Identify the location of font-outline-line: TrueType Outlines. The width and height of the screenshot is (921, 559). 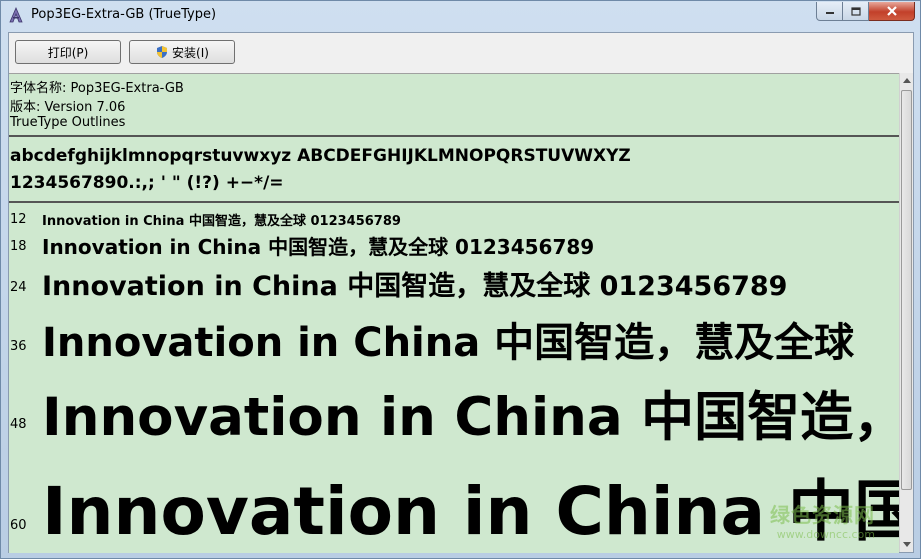
(68, 122).